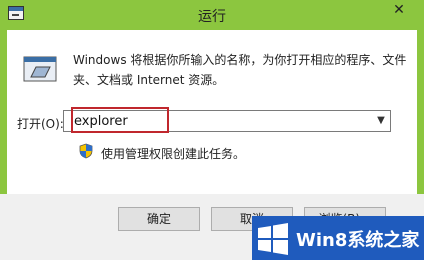 This screenshot has height=260, width=424. What do you see at coordinates (40, 69) in the screenshot?
I see `run-icon` at bounding box center [40, 69].